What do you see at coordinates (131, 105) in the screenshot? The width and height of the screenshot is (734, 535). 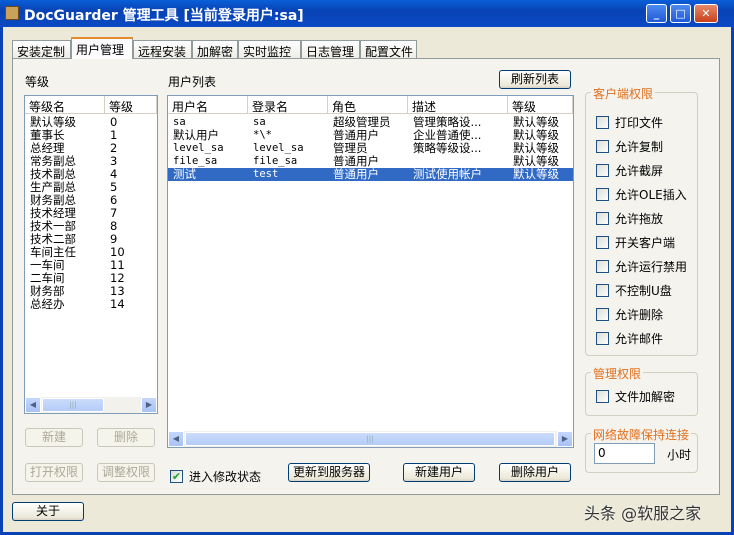 I see `col-level: 等级` at bounding box center [131, 105].